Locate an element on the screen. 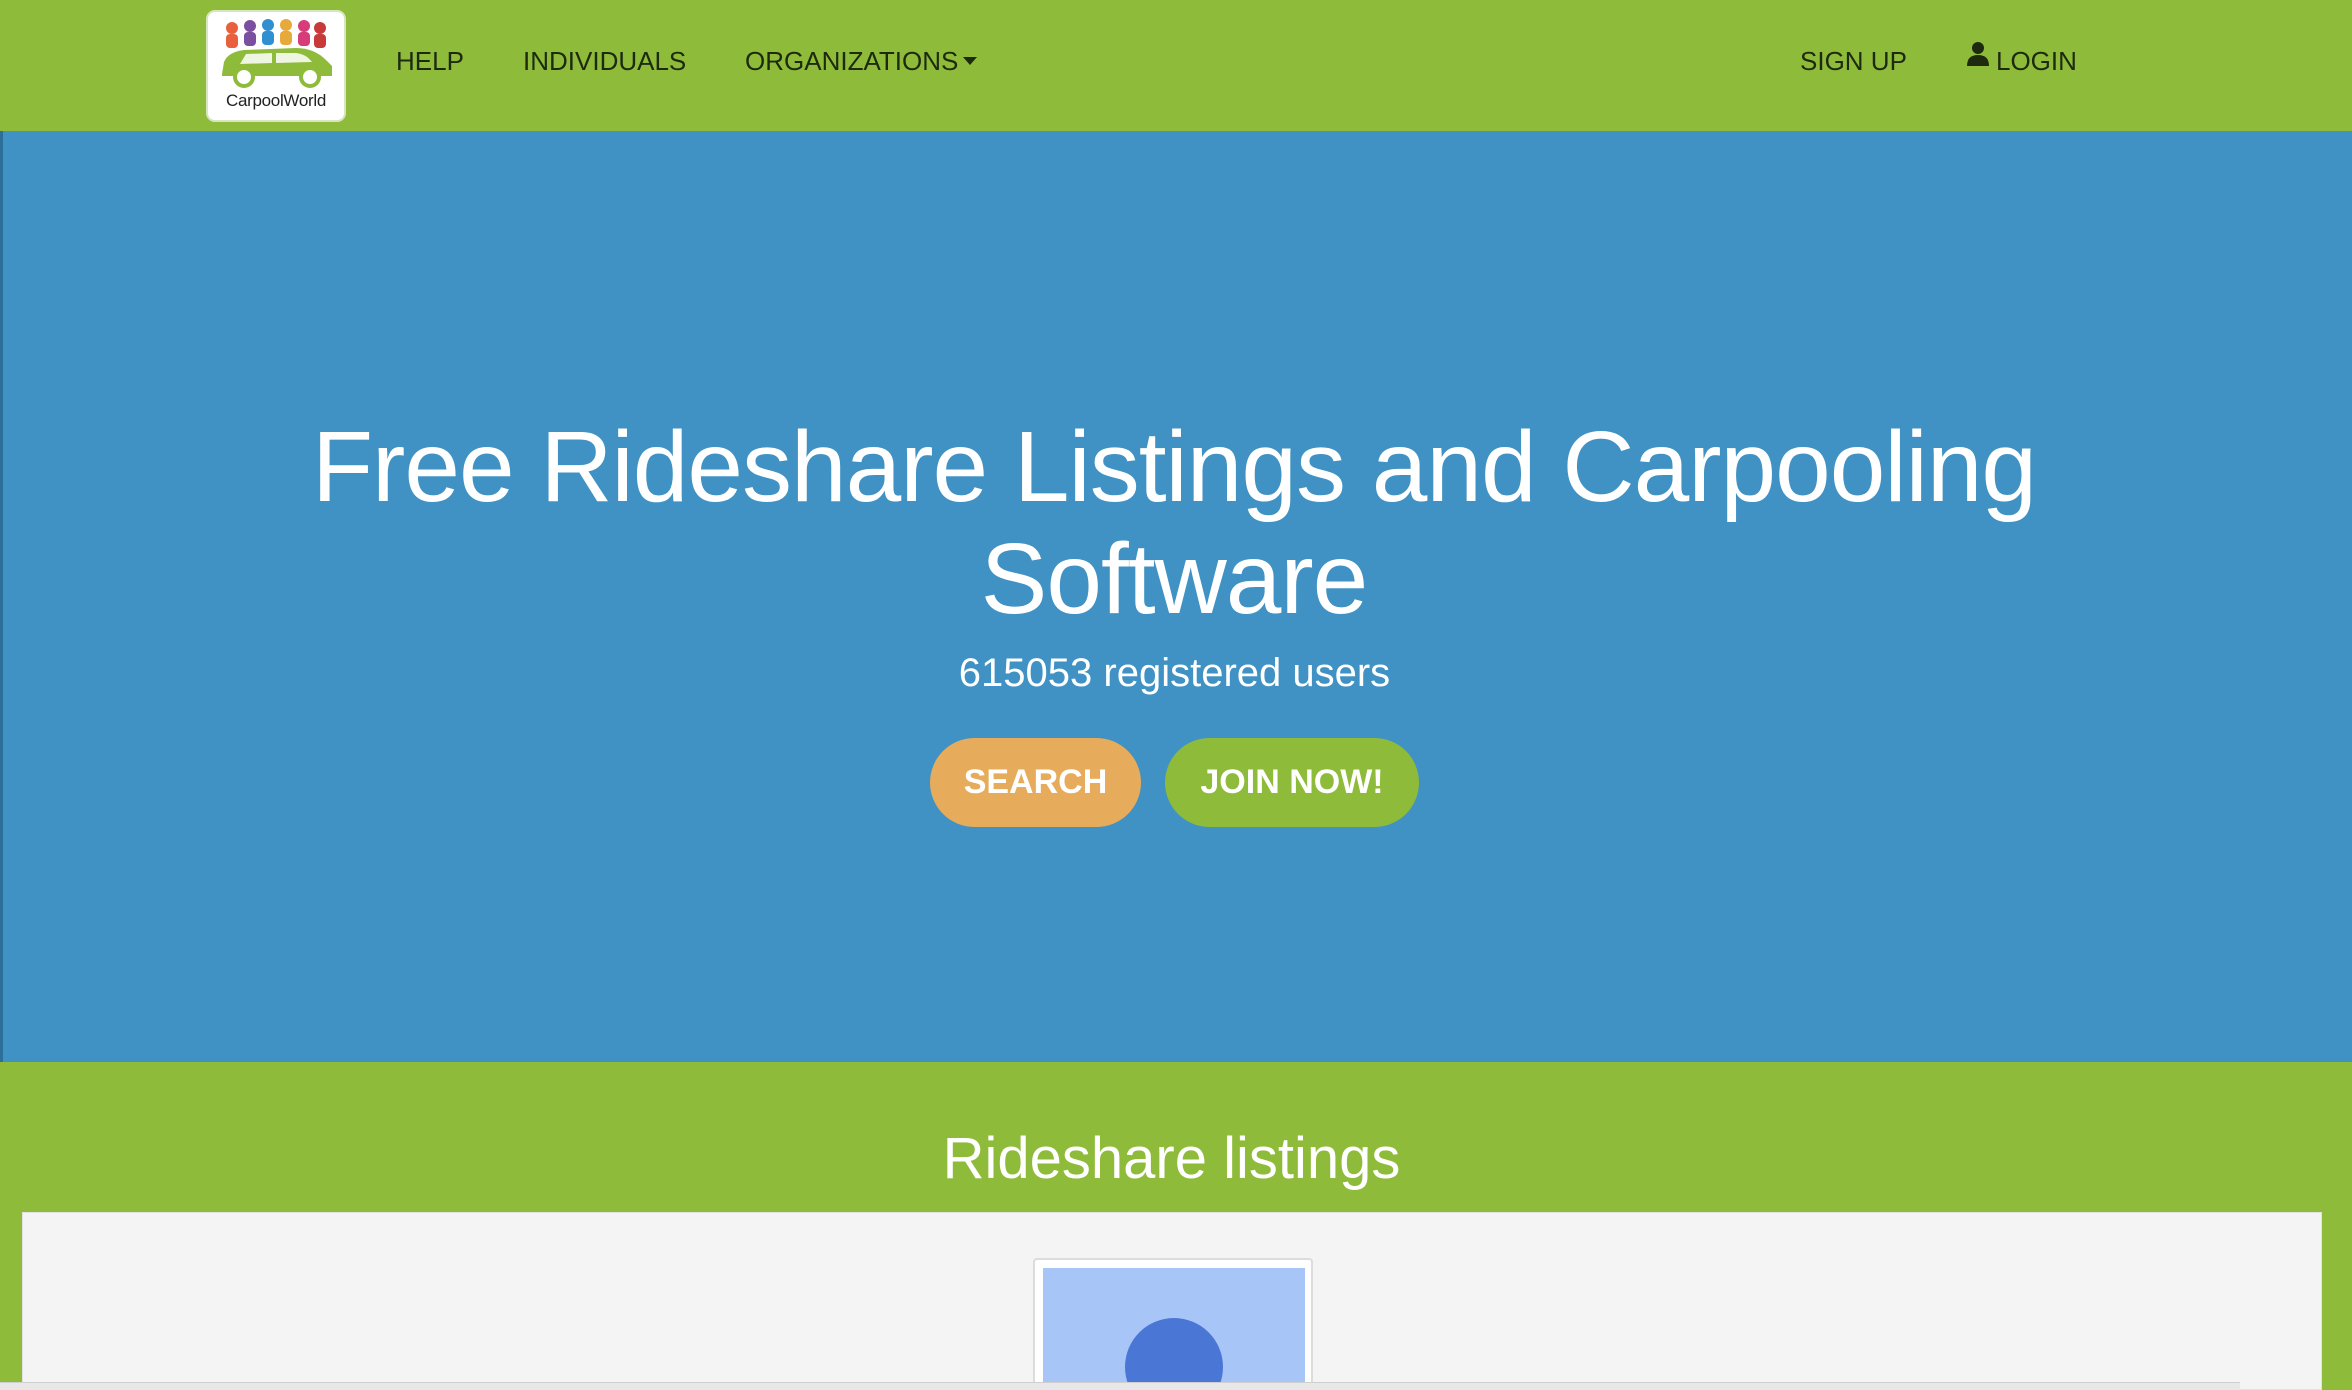 Image resolution: width=2352 pixels, height=1390 pixels. nav-login: LOGIN is located at coordinates (2021, 60).